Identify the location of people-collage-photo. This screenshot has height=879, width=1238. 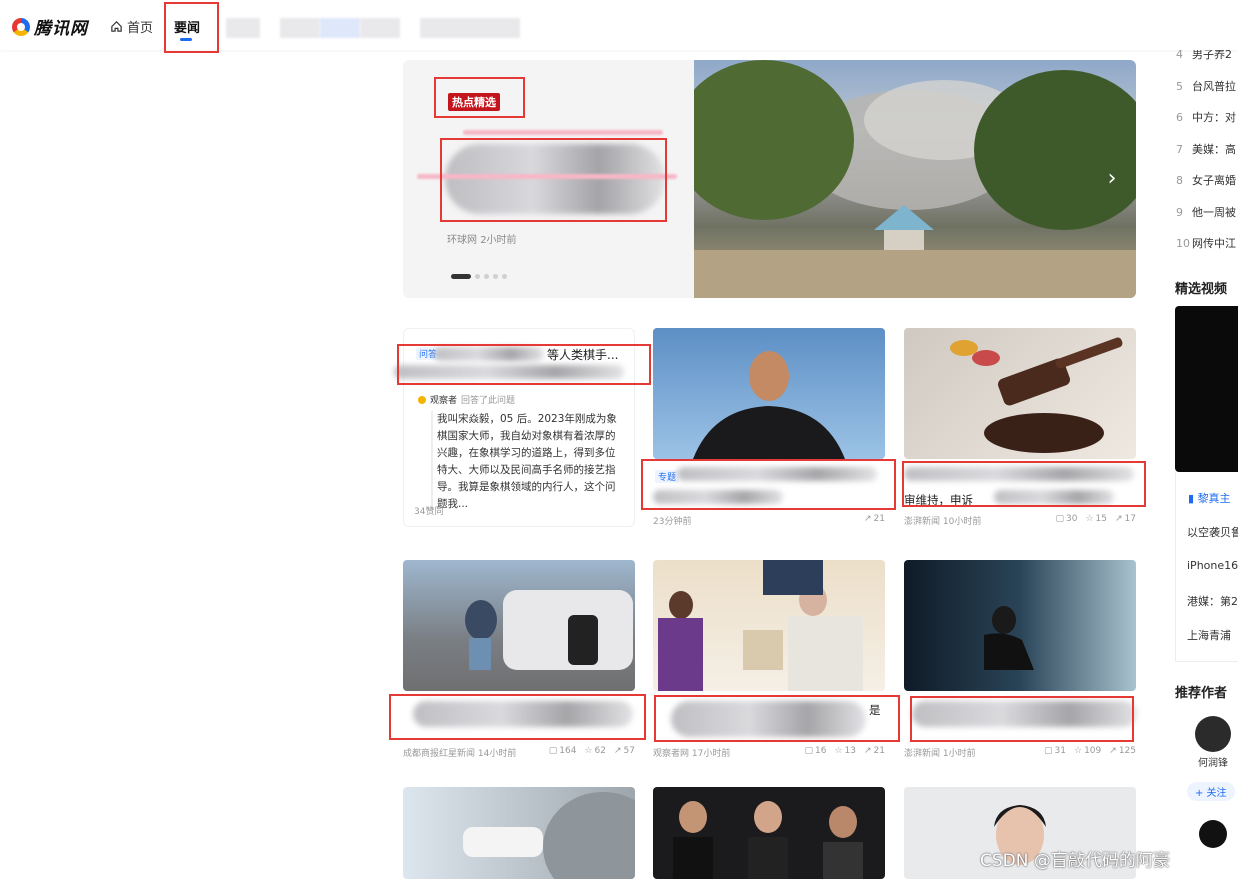
(768, 840).